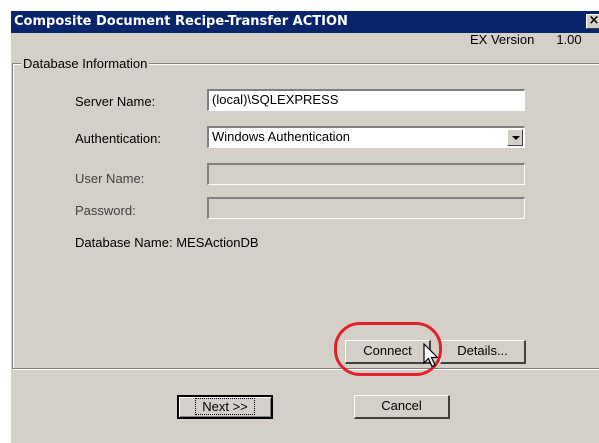  Describe the element at coordinates (366, 174) in the screenshot. I see `user-name-input` at that location.